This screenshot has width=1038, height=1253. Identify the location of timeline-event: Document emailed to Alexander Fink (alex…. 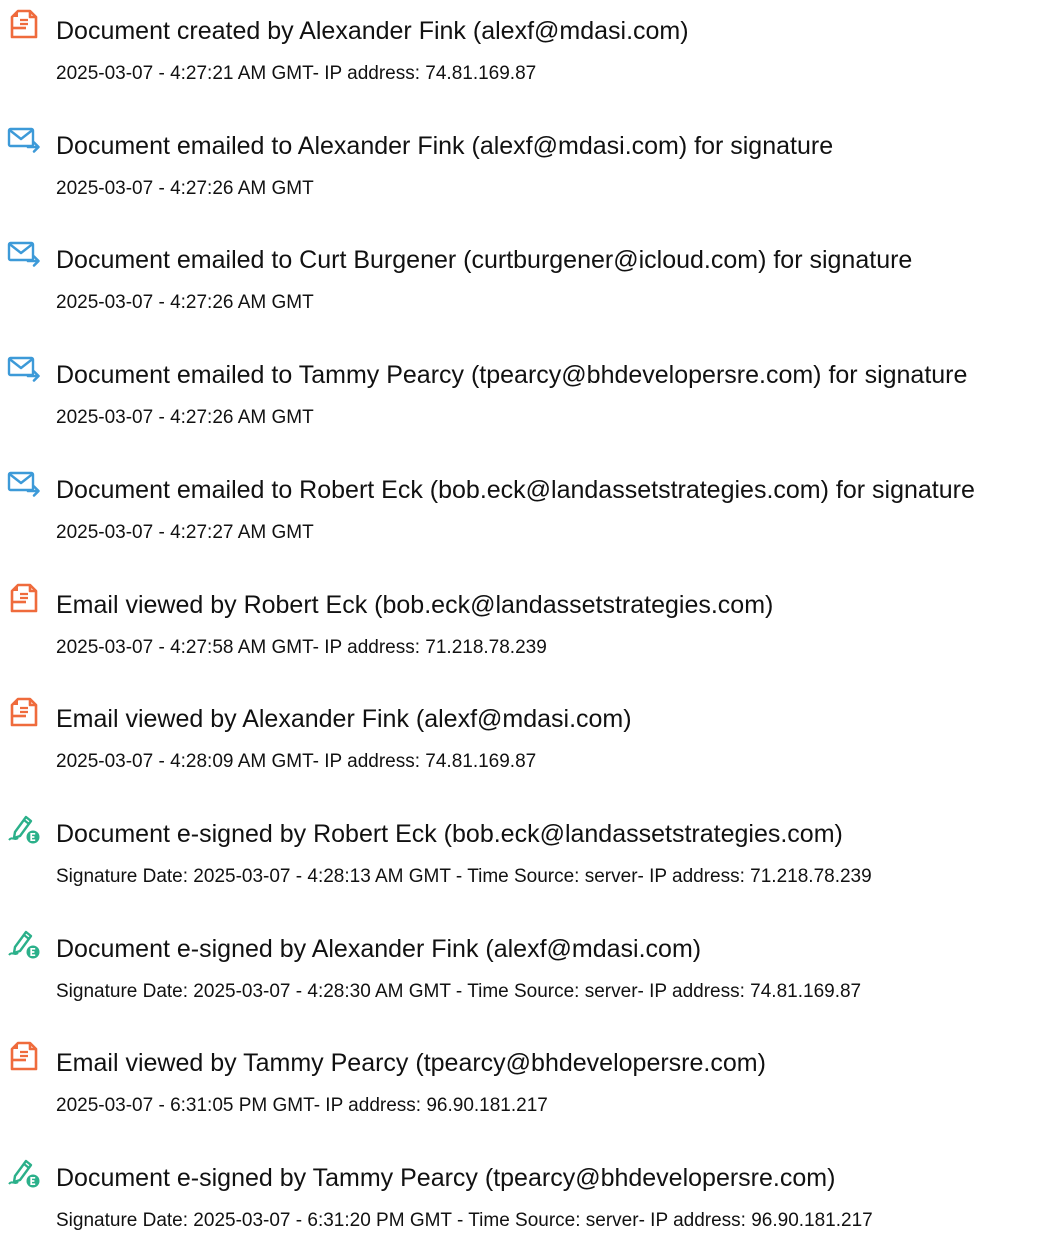
(519, 171).